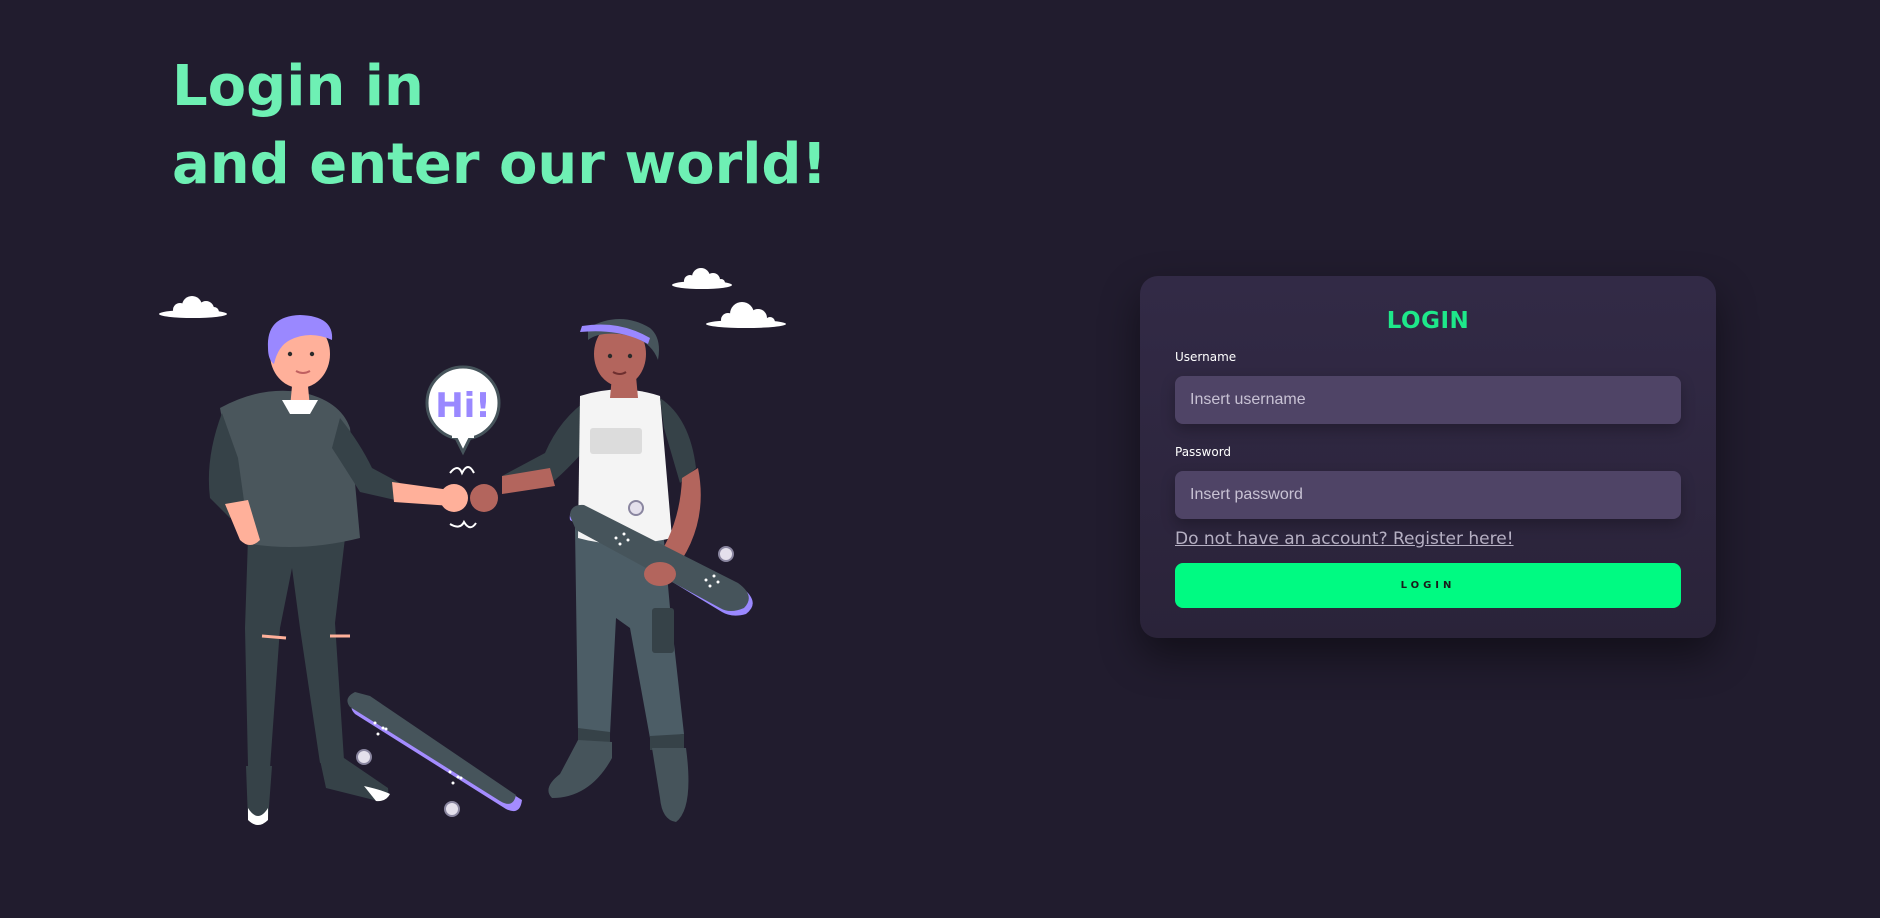  I want to click on cloud-right, so click(746, 315).